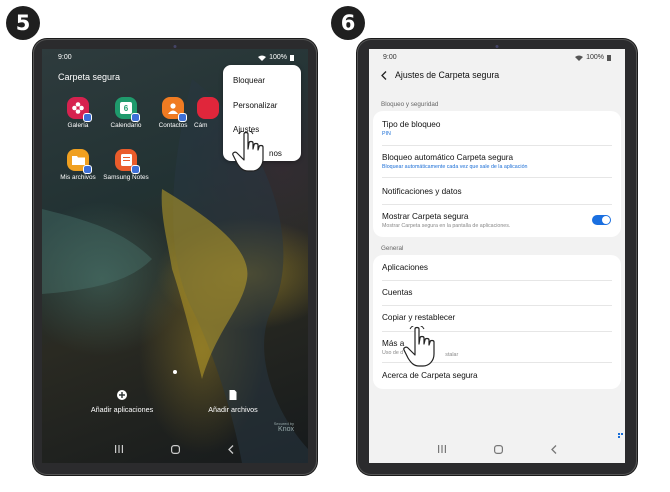 Image resolution: width=670 pixels, height=492 pixels. I want to click on setting-description-end: stalar, so click(452, 355).